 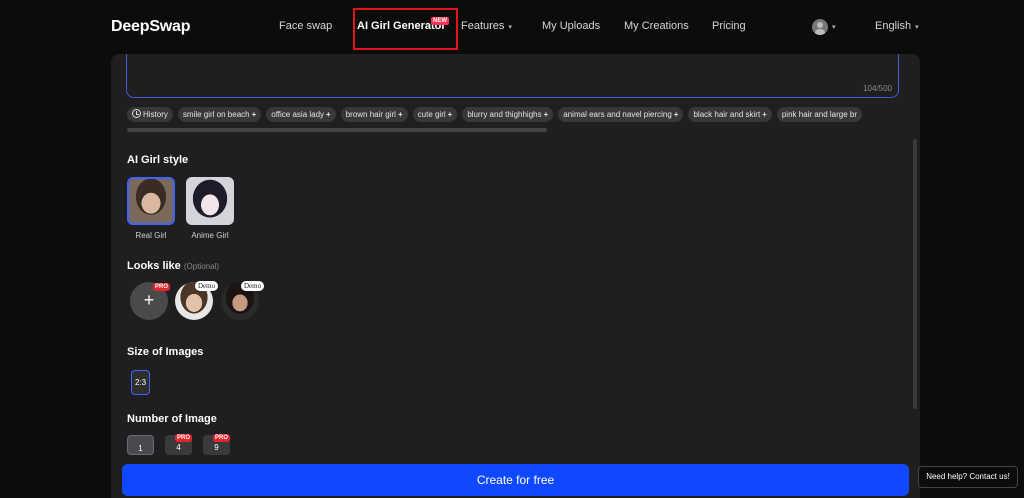 I want to click on anime-girl-image, so click(x=210, y=201).